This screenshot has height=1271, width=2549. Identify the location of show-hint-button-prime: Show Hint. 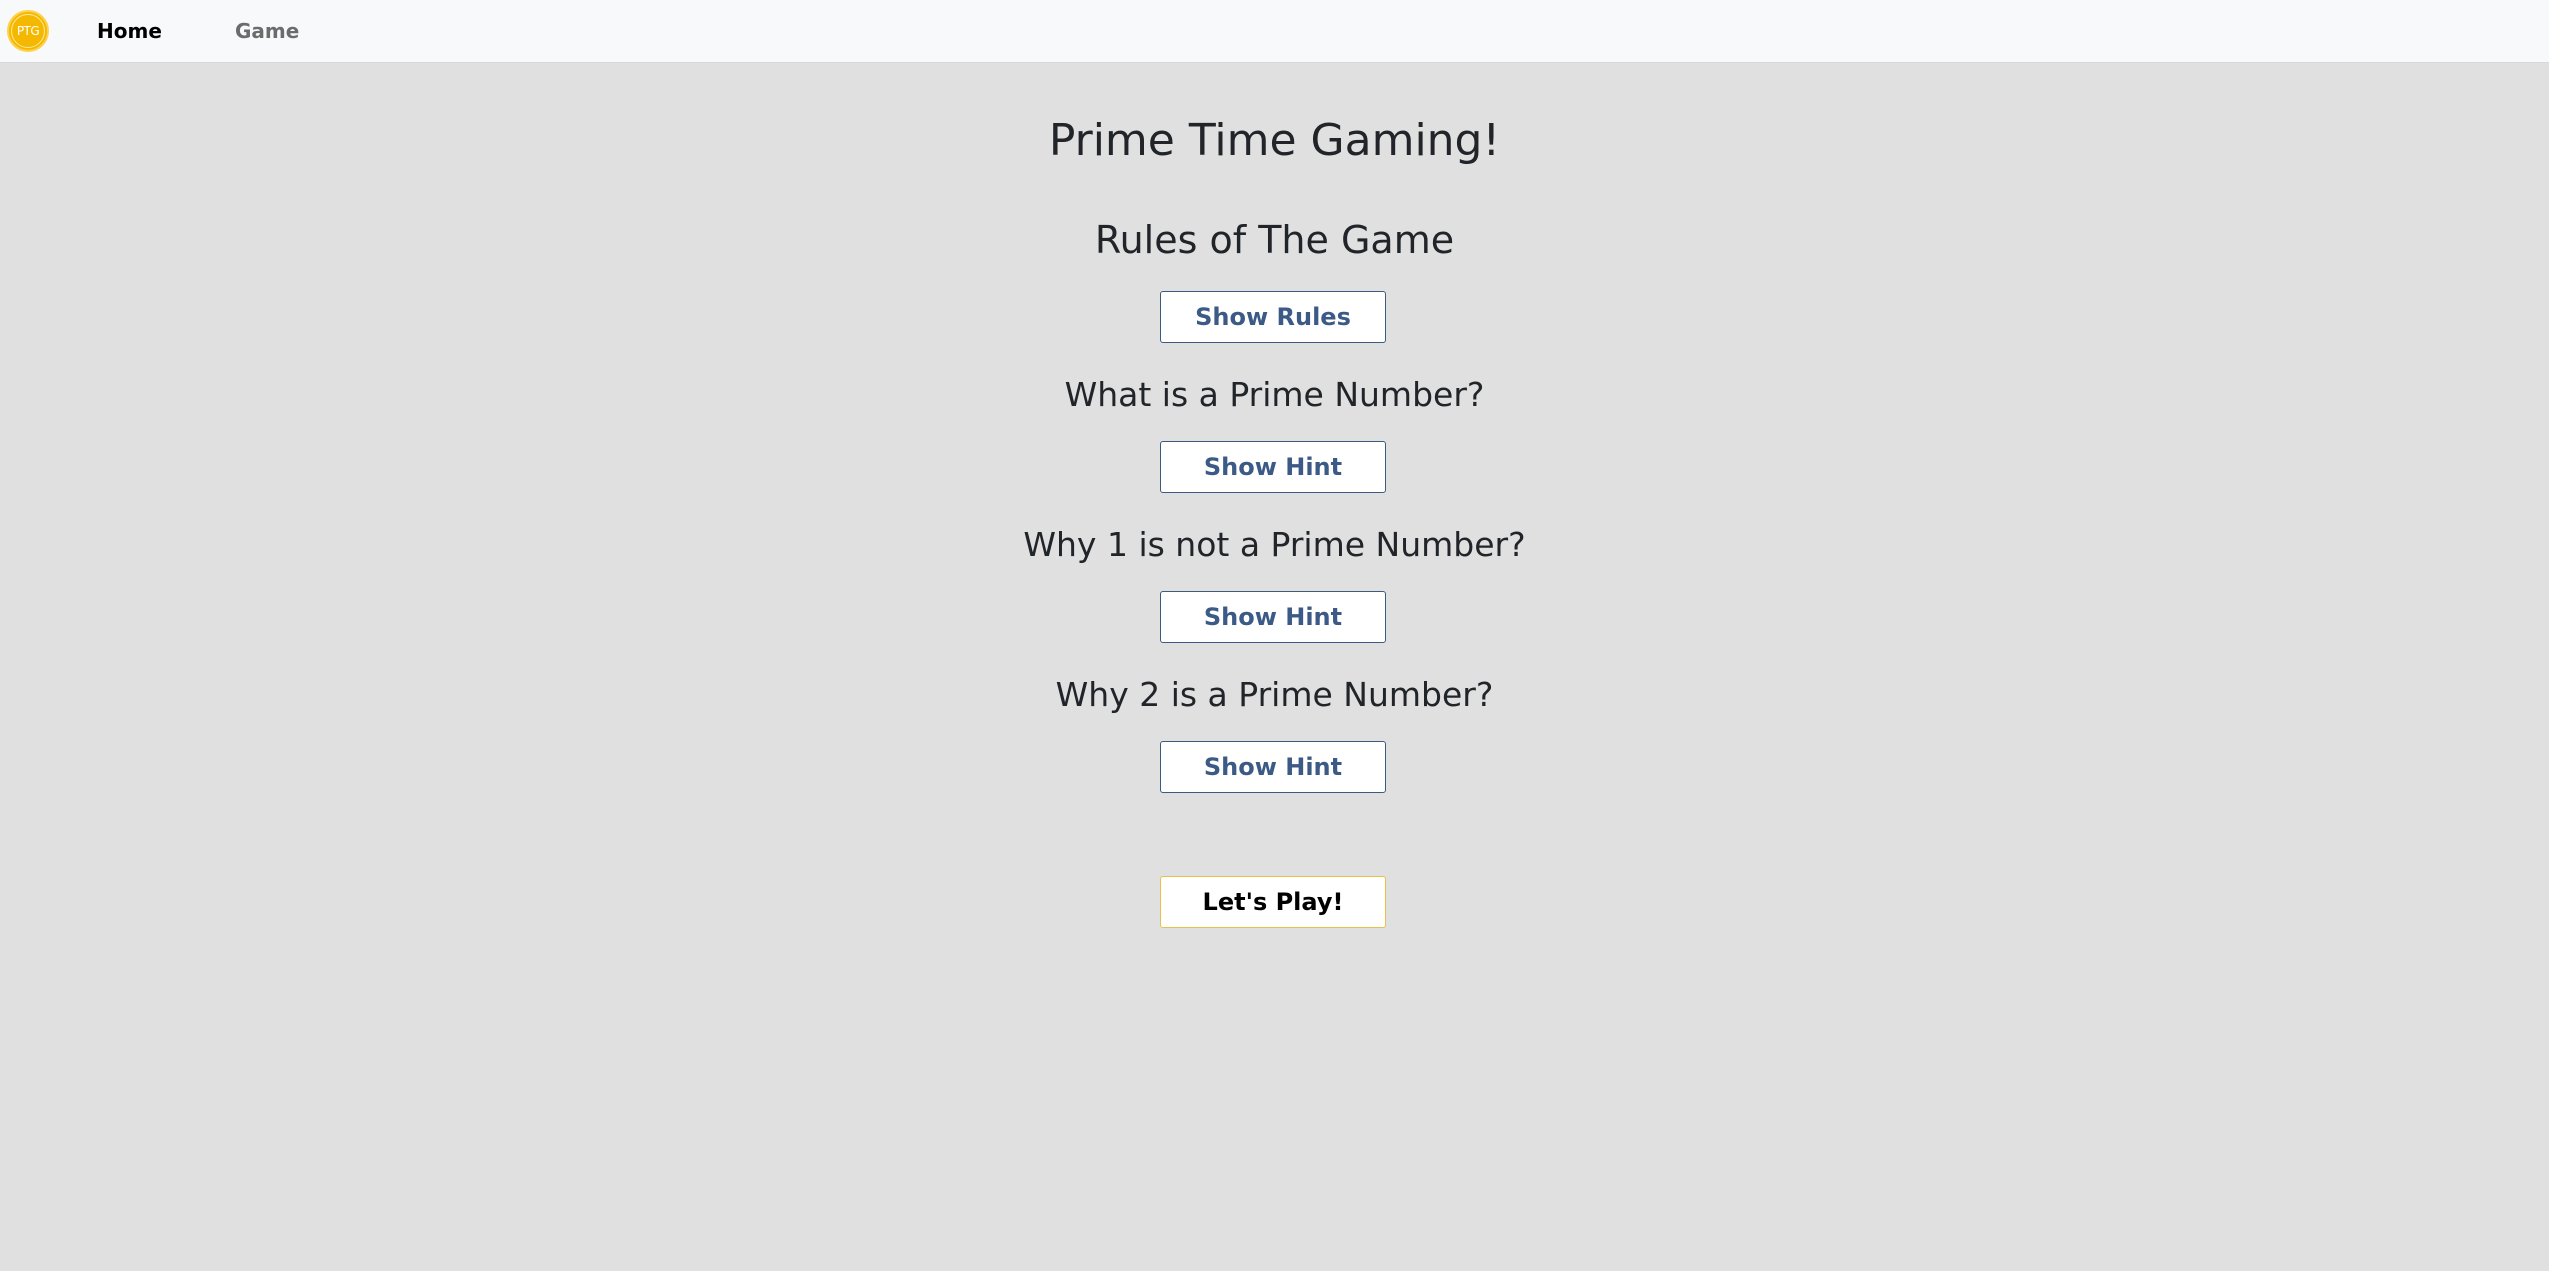
(1273, 467).